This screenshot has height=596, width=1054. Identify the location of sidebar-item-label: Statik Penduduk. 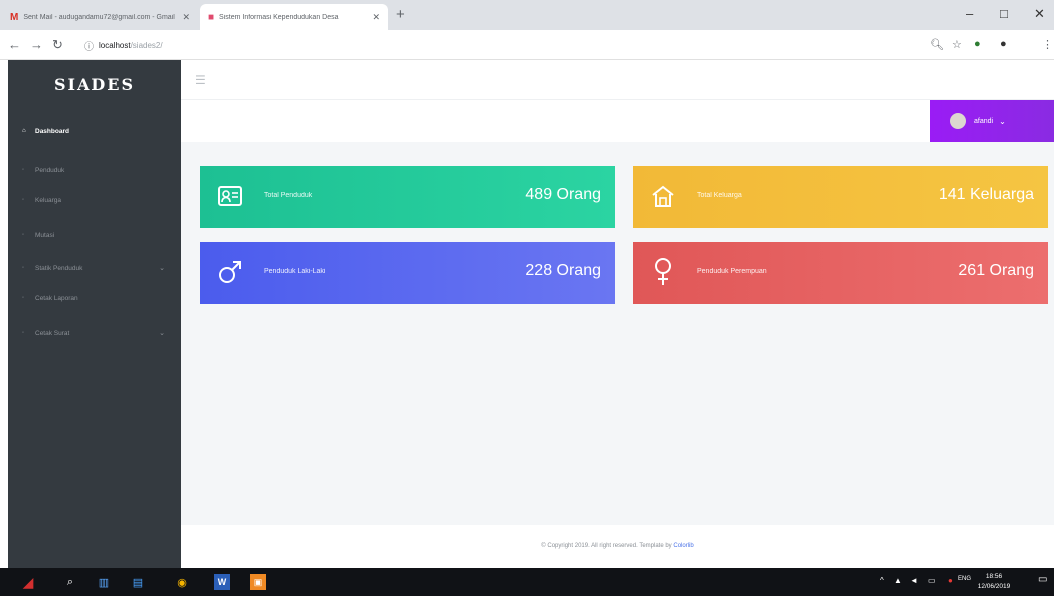
(59, 268).